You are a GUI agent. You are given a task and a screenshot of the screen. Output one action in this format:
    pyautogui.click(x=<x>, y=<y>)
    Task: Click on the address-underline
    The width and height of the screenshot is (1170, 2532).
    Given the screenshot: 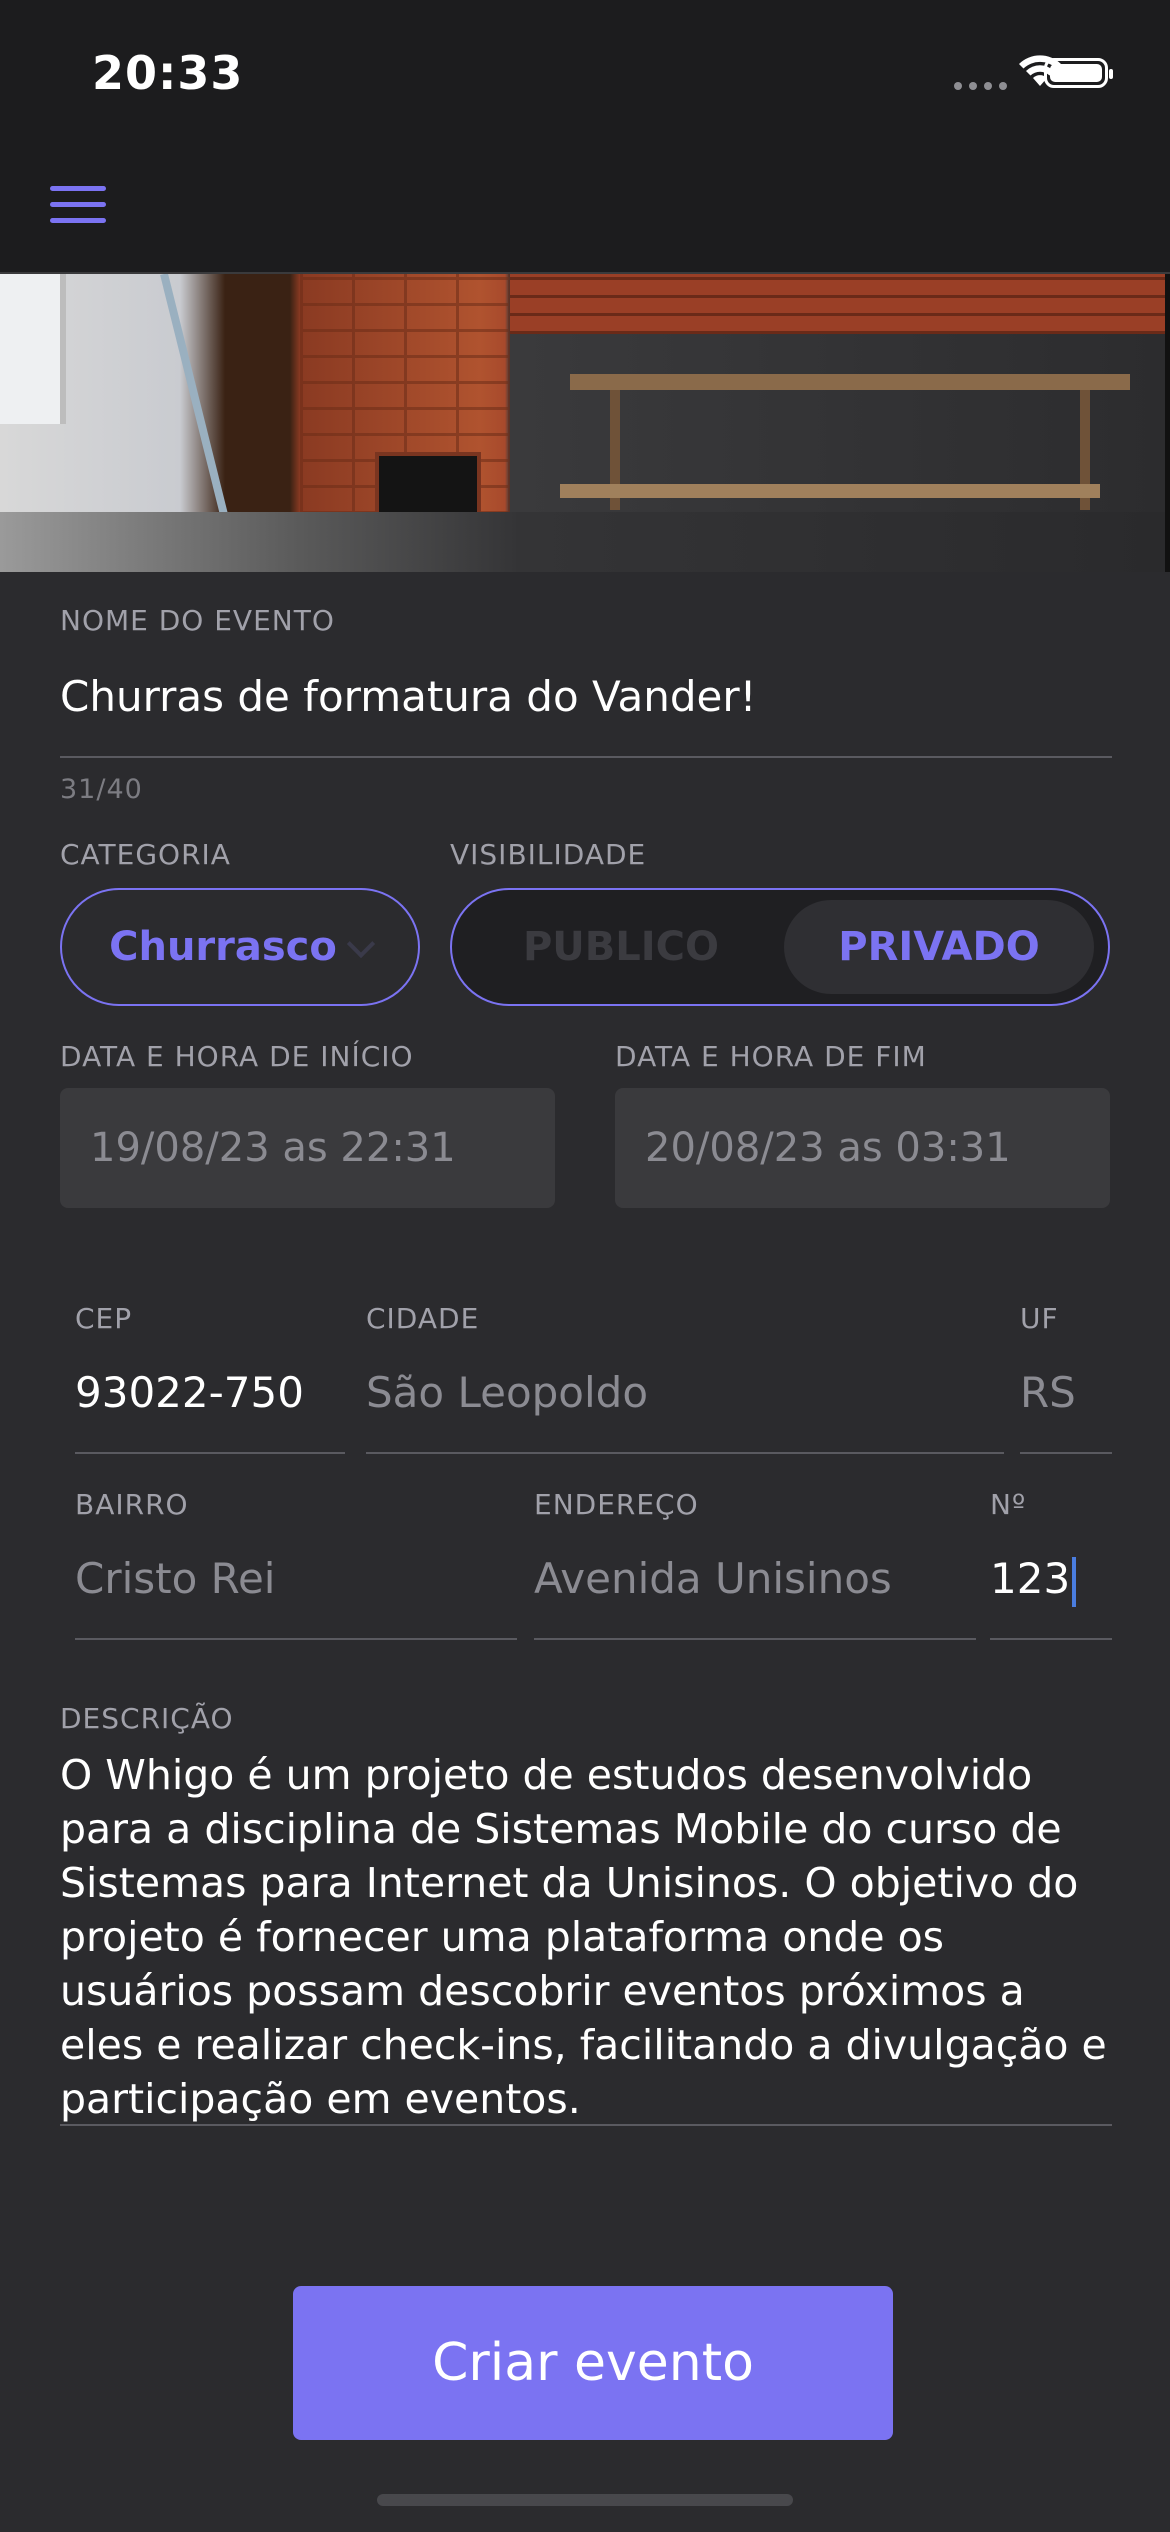 What is the action you would take?
    pyautogui.click(x=755, y=1639)
    